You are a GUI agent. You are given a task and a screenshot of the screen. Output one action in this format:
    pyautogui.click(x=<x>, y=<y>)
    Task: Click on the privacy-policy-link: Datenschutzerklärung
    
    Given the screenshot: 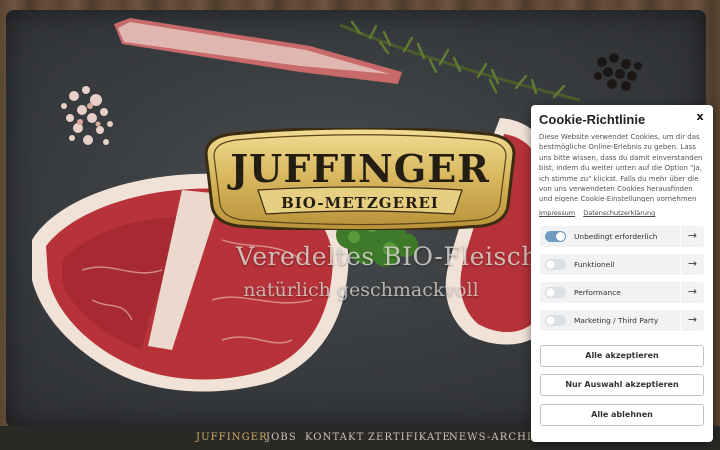 What is the action you would take?
    pyautogui.click(x=619, y=213)
    